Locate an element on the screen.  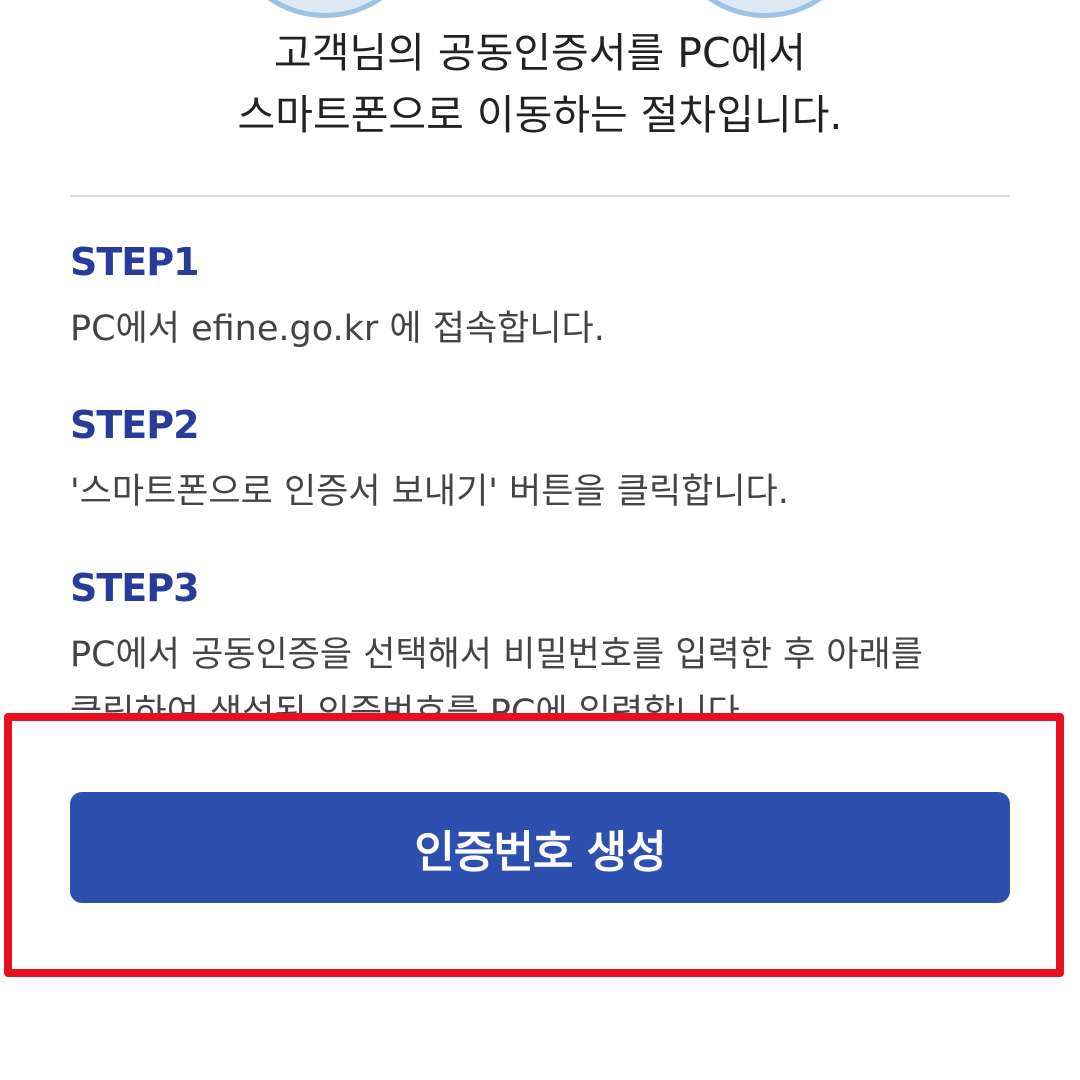
illustration-circle-right is located at coordinates (765, 9).